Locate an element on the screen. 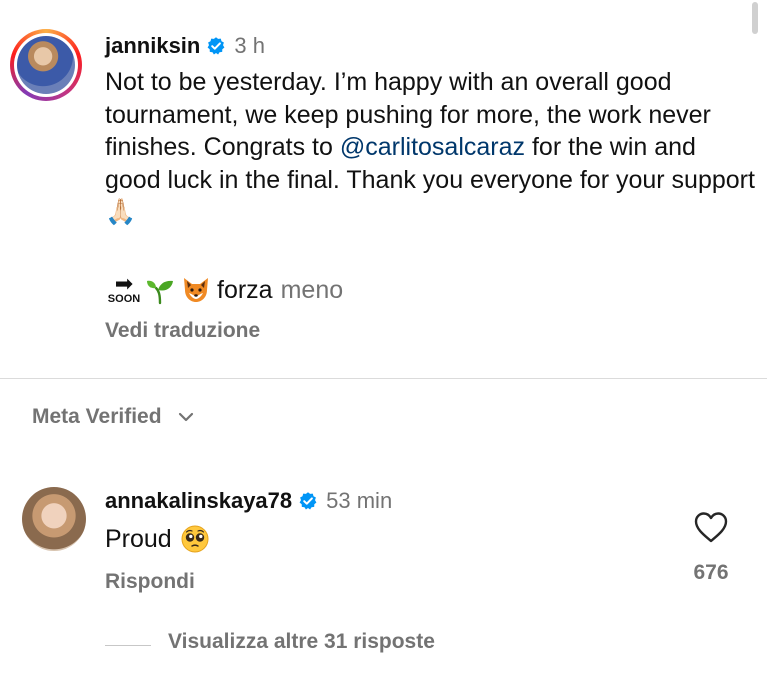 The image size is (767, 688). comment-body: Proud is located at coordinates (138, 539).